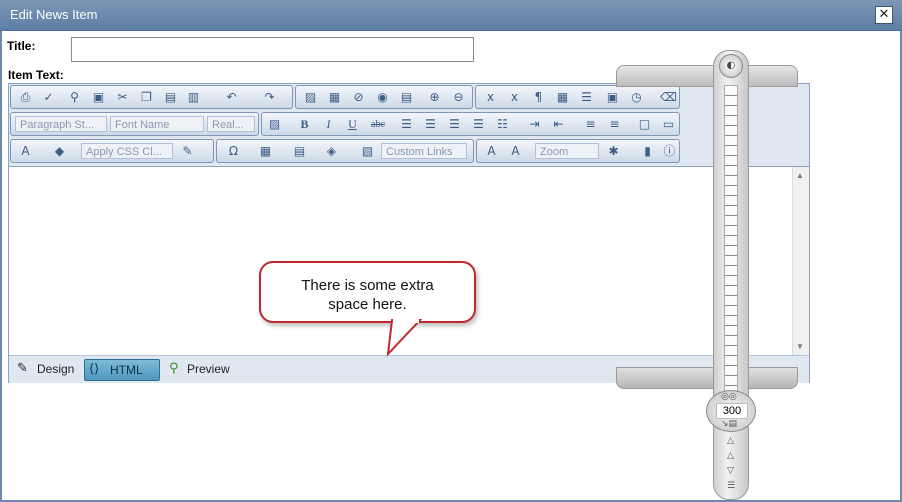 This screenshot has height=502, width=902. Describe the element at coordinates (265, 151) in the screenshot. I see `insert-table-icon: ▦` at that location.